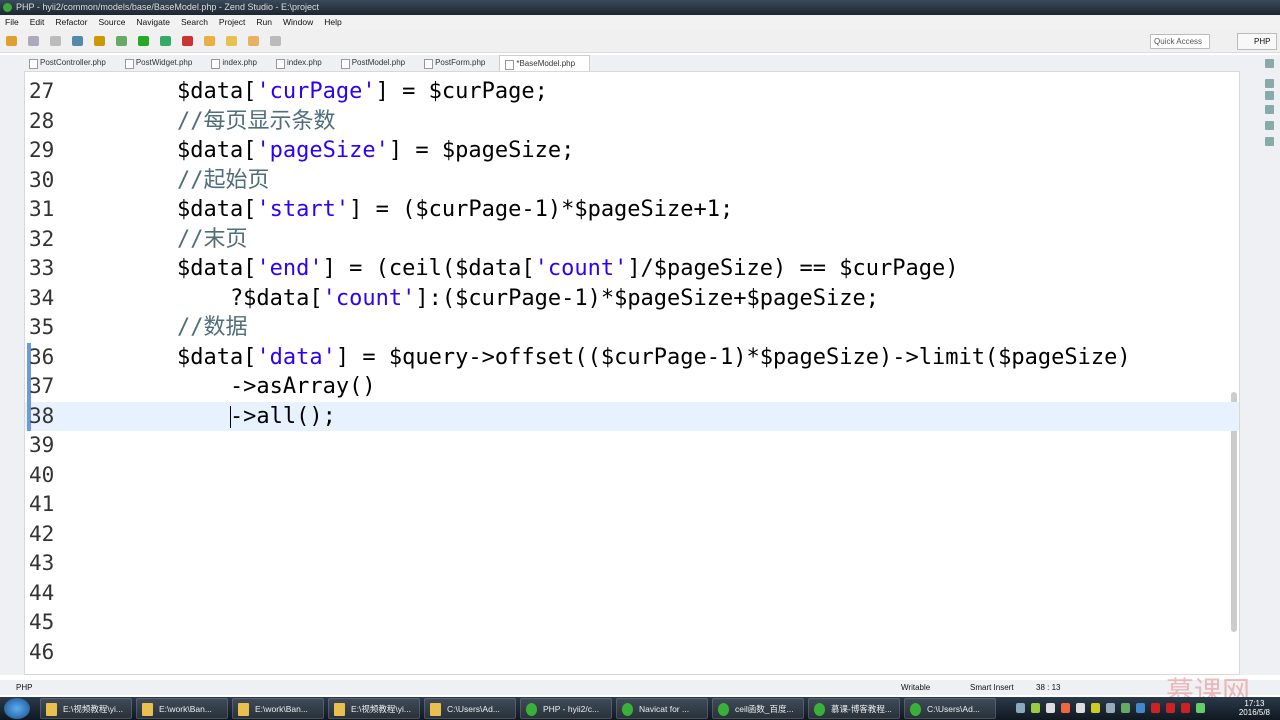 This screenshot has height=720, width=1280. Describe the element at coordinates (159, 327) in the screenshot. I see `comment: //数据` at that location.